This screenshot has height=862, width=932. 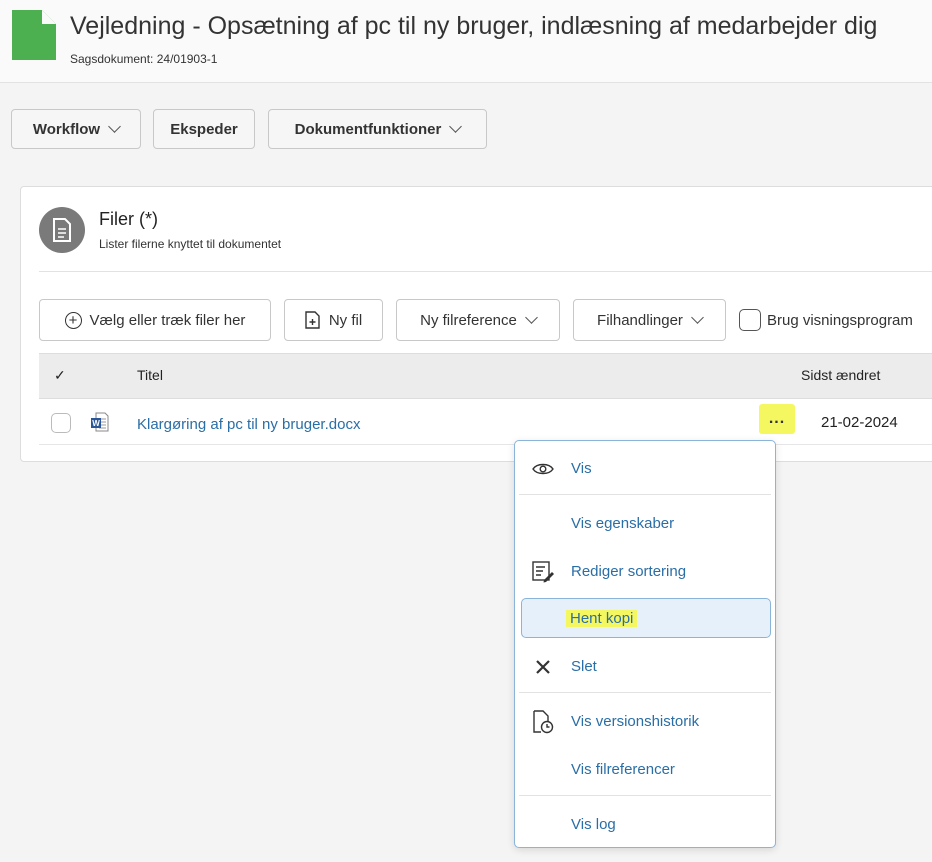 I want to click on menu-item-vis-versionshistorik: Vis versionshistorik, so click(x=645, y=722).